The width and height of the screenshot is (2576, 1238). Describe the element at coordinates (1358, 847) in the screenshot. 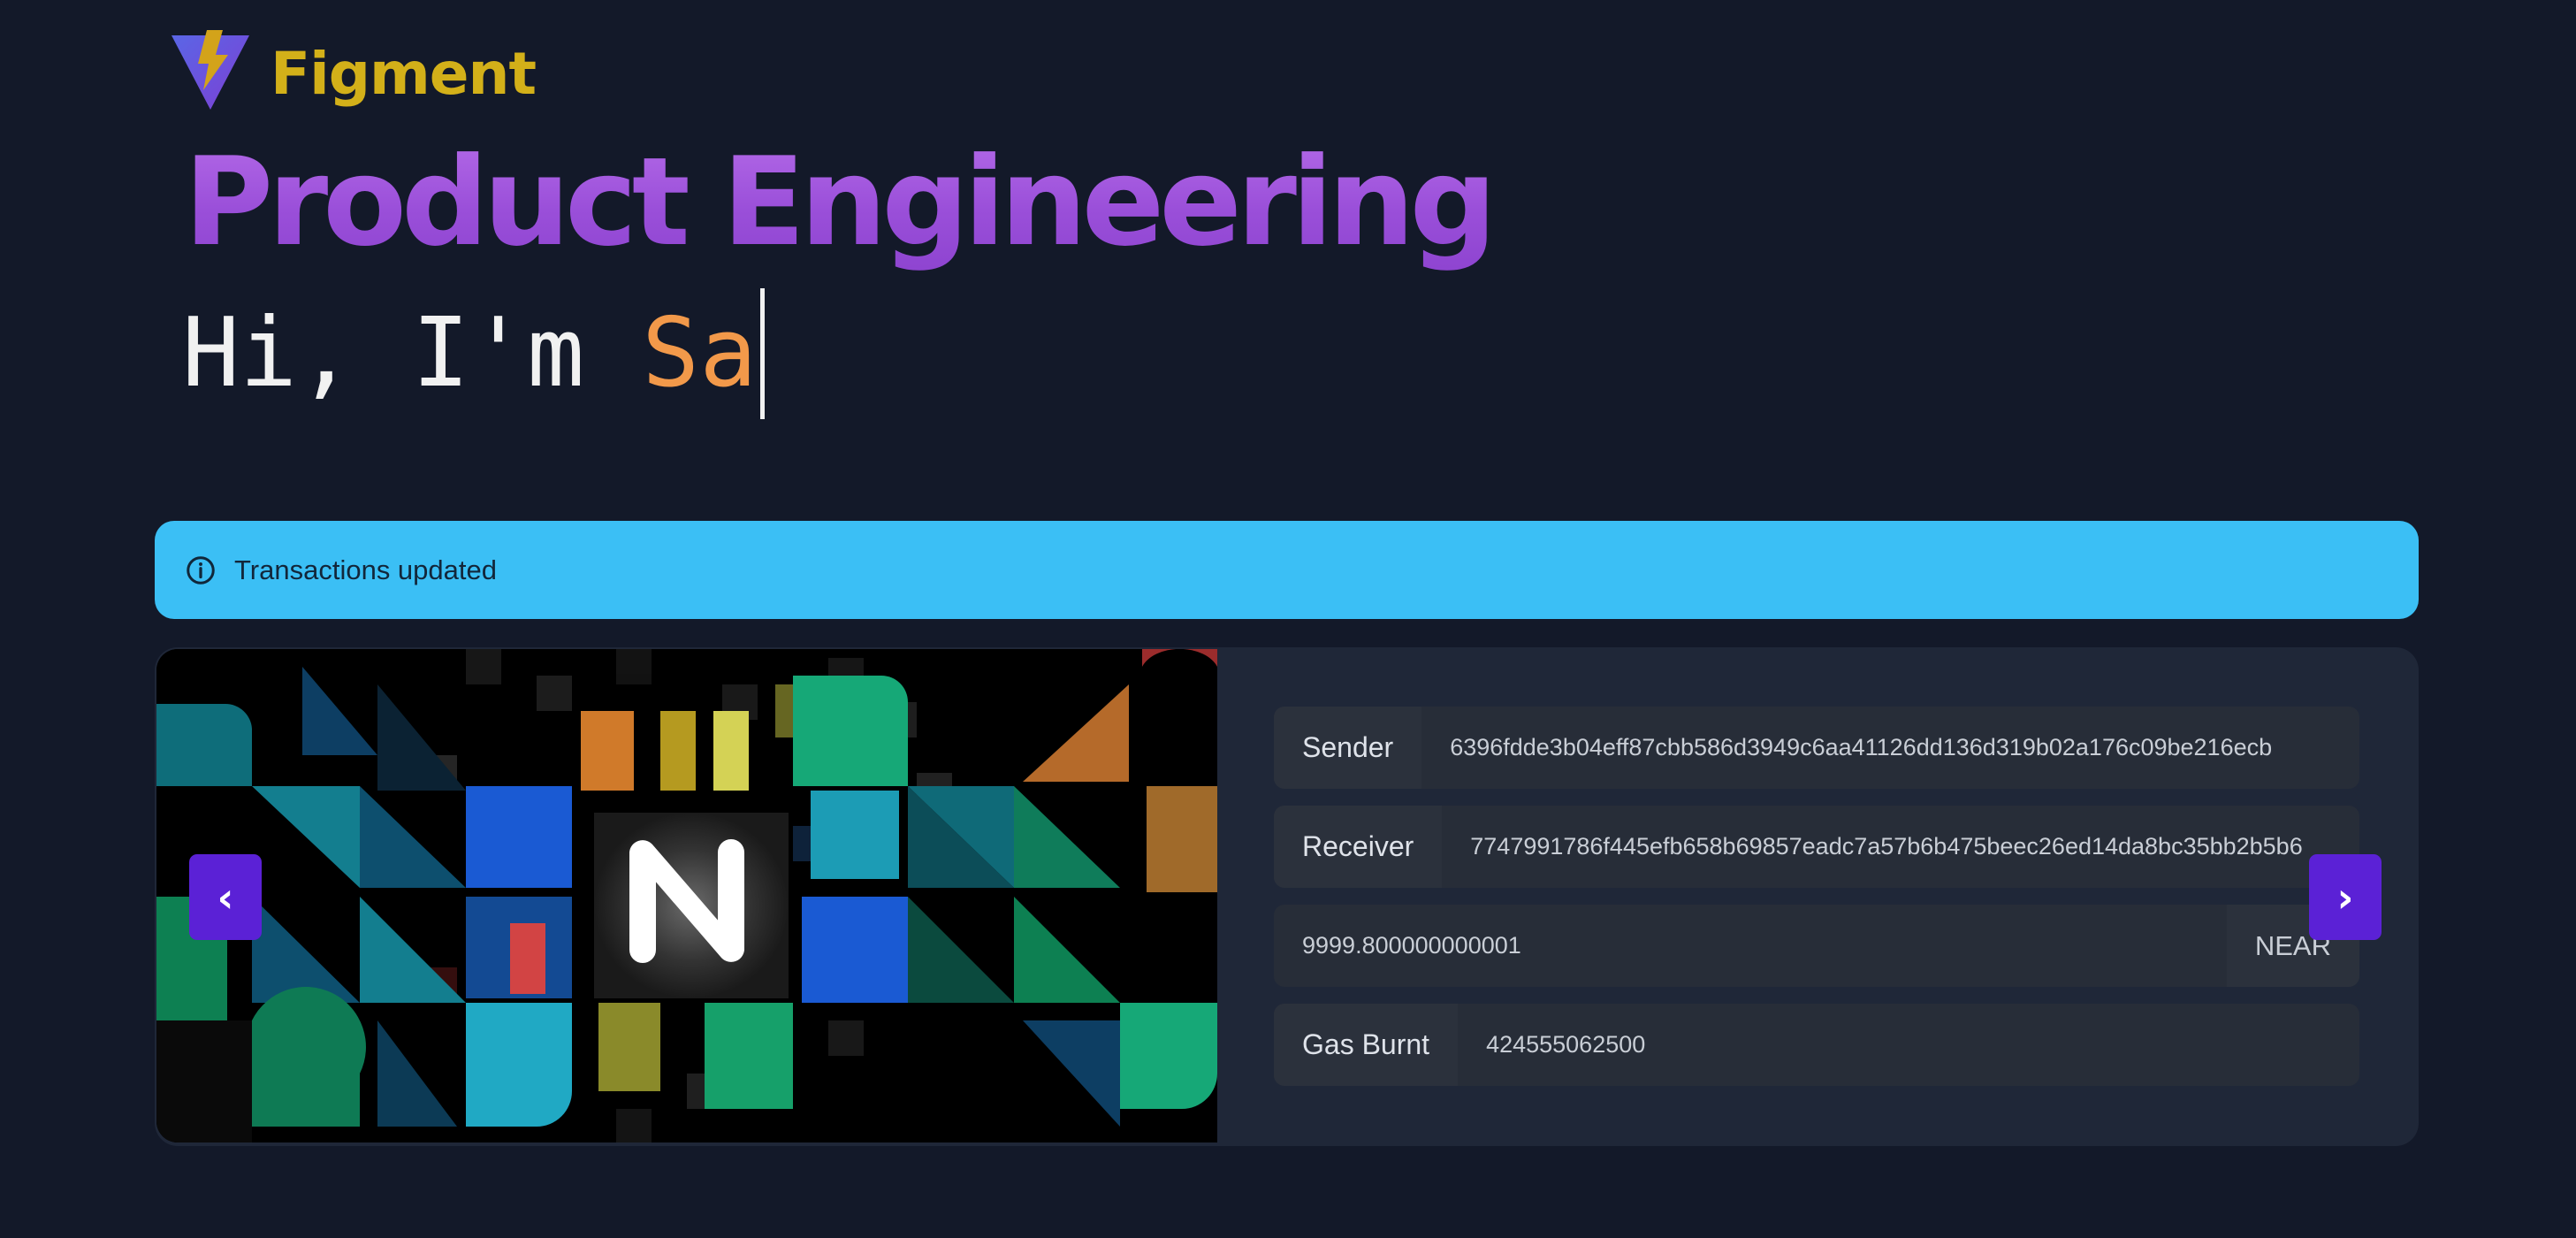

I see `receiver-label: Receiver` at that location.